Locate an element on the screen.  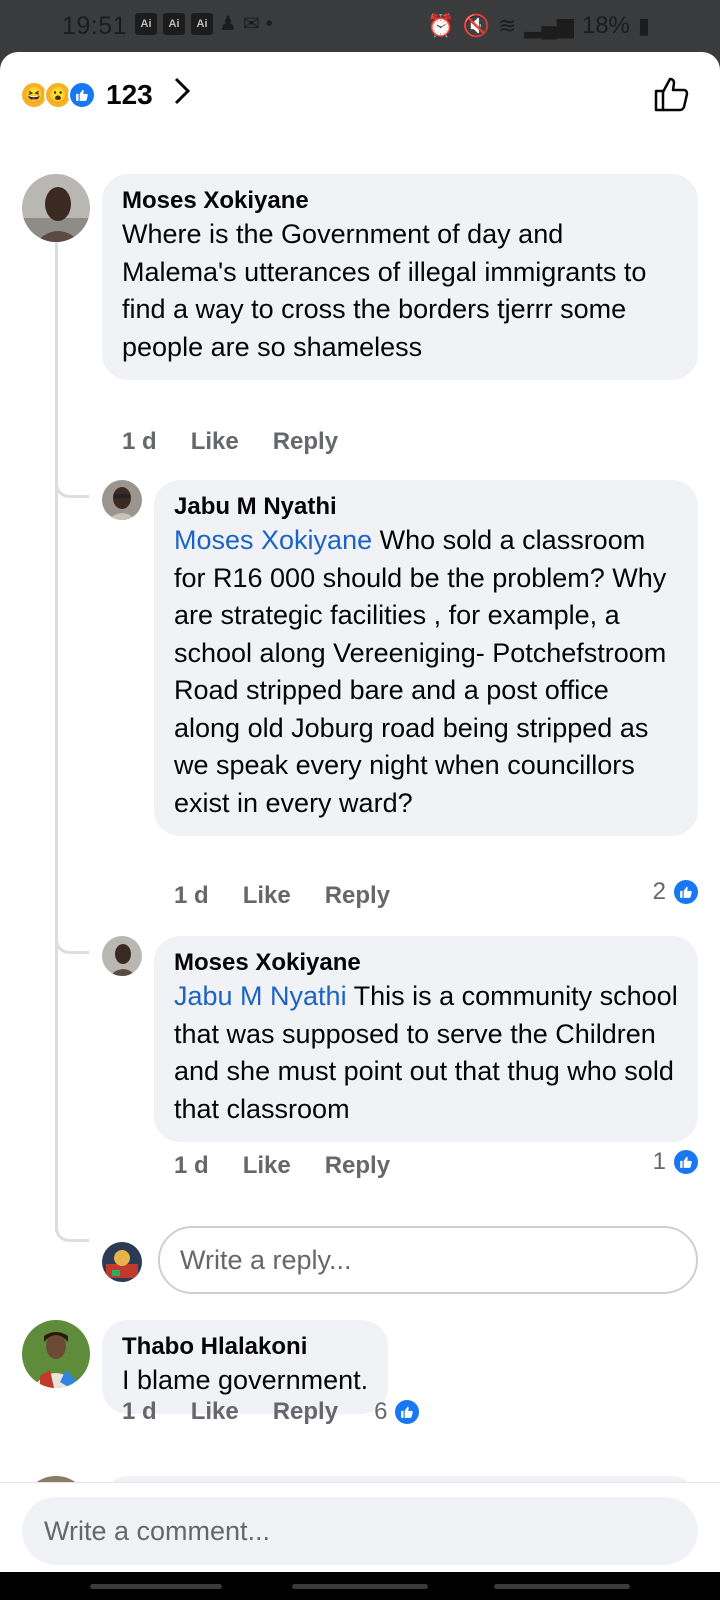
comment-text: I blame government. is located at coordinates (245, 1380).